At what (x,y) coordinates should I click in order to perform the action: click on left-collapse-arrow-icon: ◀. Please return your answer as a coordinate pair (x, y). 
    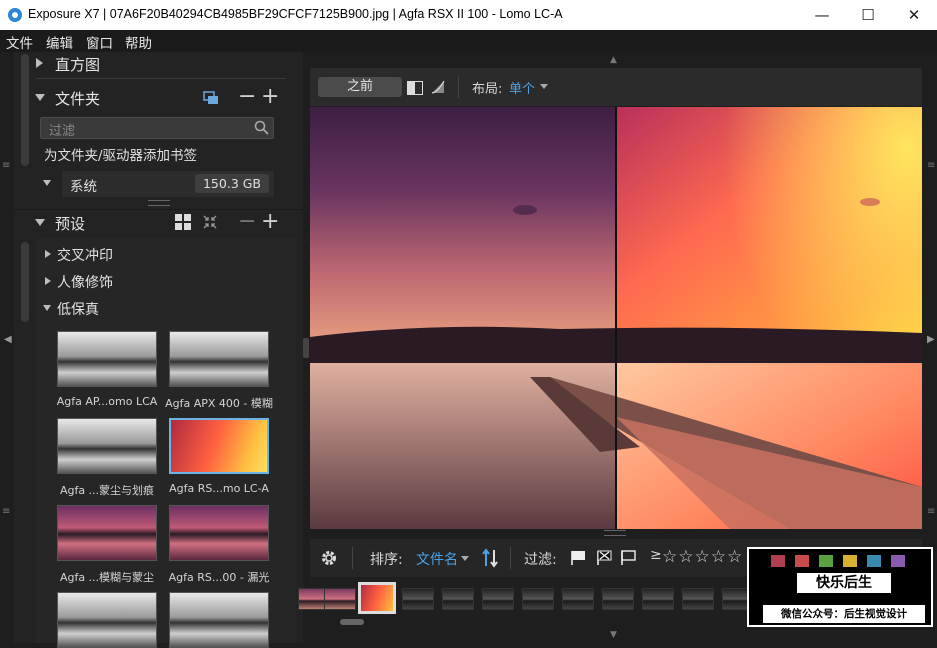
    Looking at the image, I should click on (8, 340).